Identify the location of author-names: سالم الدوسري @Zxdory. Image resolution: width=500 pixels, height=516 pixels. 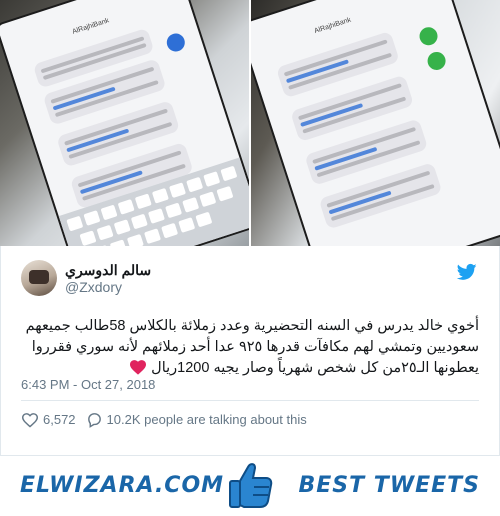
(108, 278).